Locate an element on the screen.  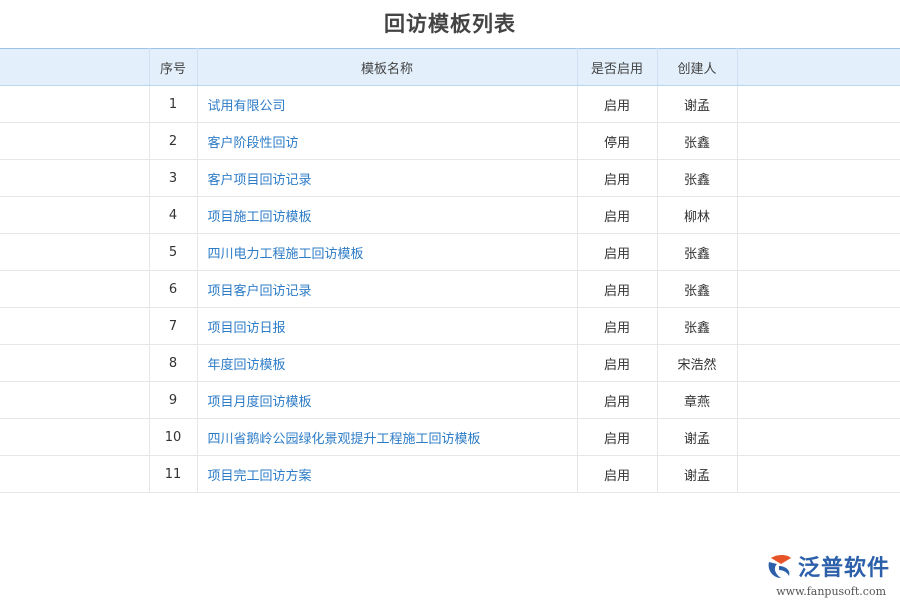
table-row: 5 四川电力工程施工回访模板 启用张鑫 is located at coordinates (450, 252).